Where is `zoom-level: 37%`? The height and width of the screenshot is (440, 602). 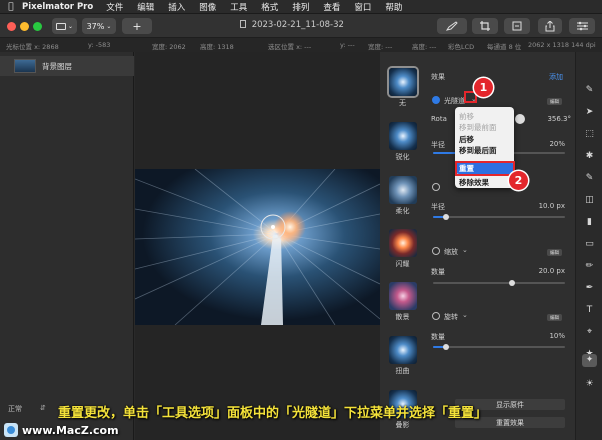
zoom-level: 37% is located at coordinates (95, 26).